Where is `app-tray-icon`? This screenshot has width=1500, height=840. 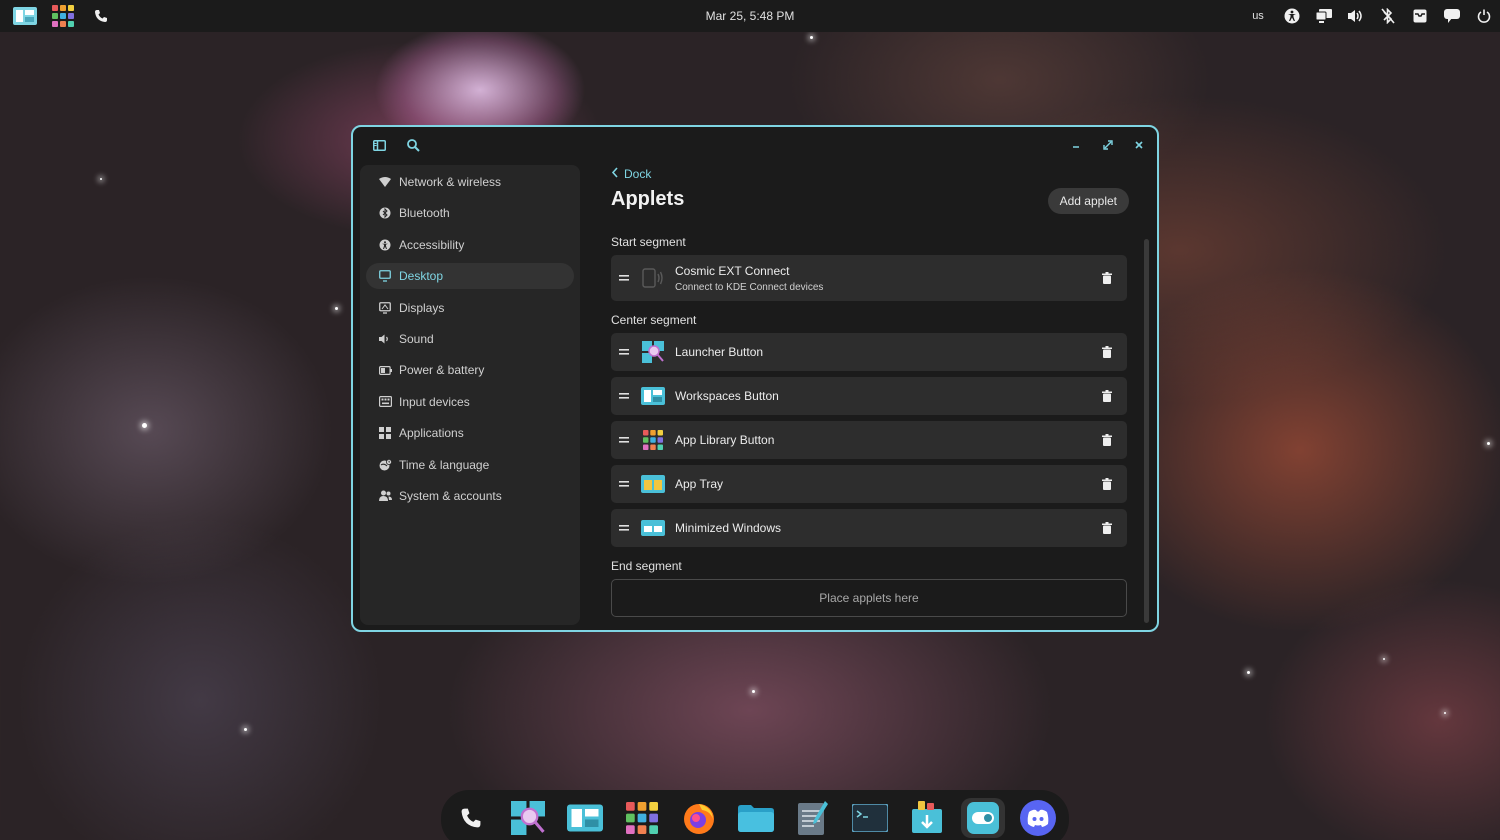
app-tray-icon is located at coordinates (653, 484).